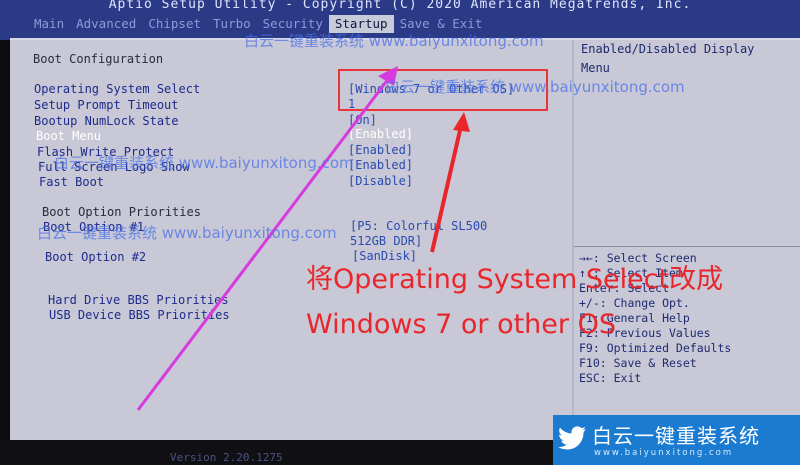  Describe the element at coordinates (535, 87) in the screenshot. I see `watermark-2: 白云一键重装系统 www.baiyunxitong.com` at that location.